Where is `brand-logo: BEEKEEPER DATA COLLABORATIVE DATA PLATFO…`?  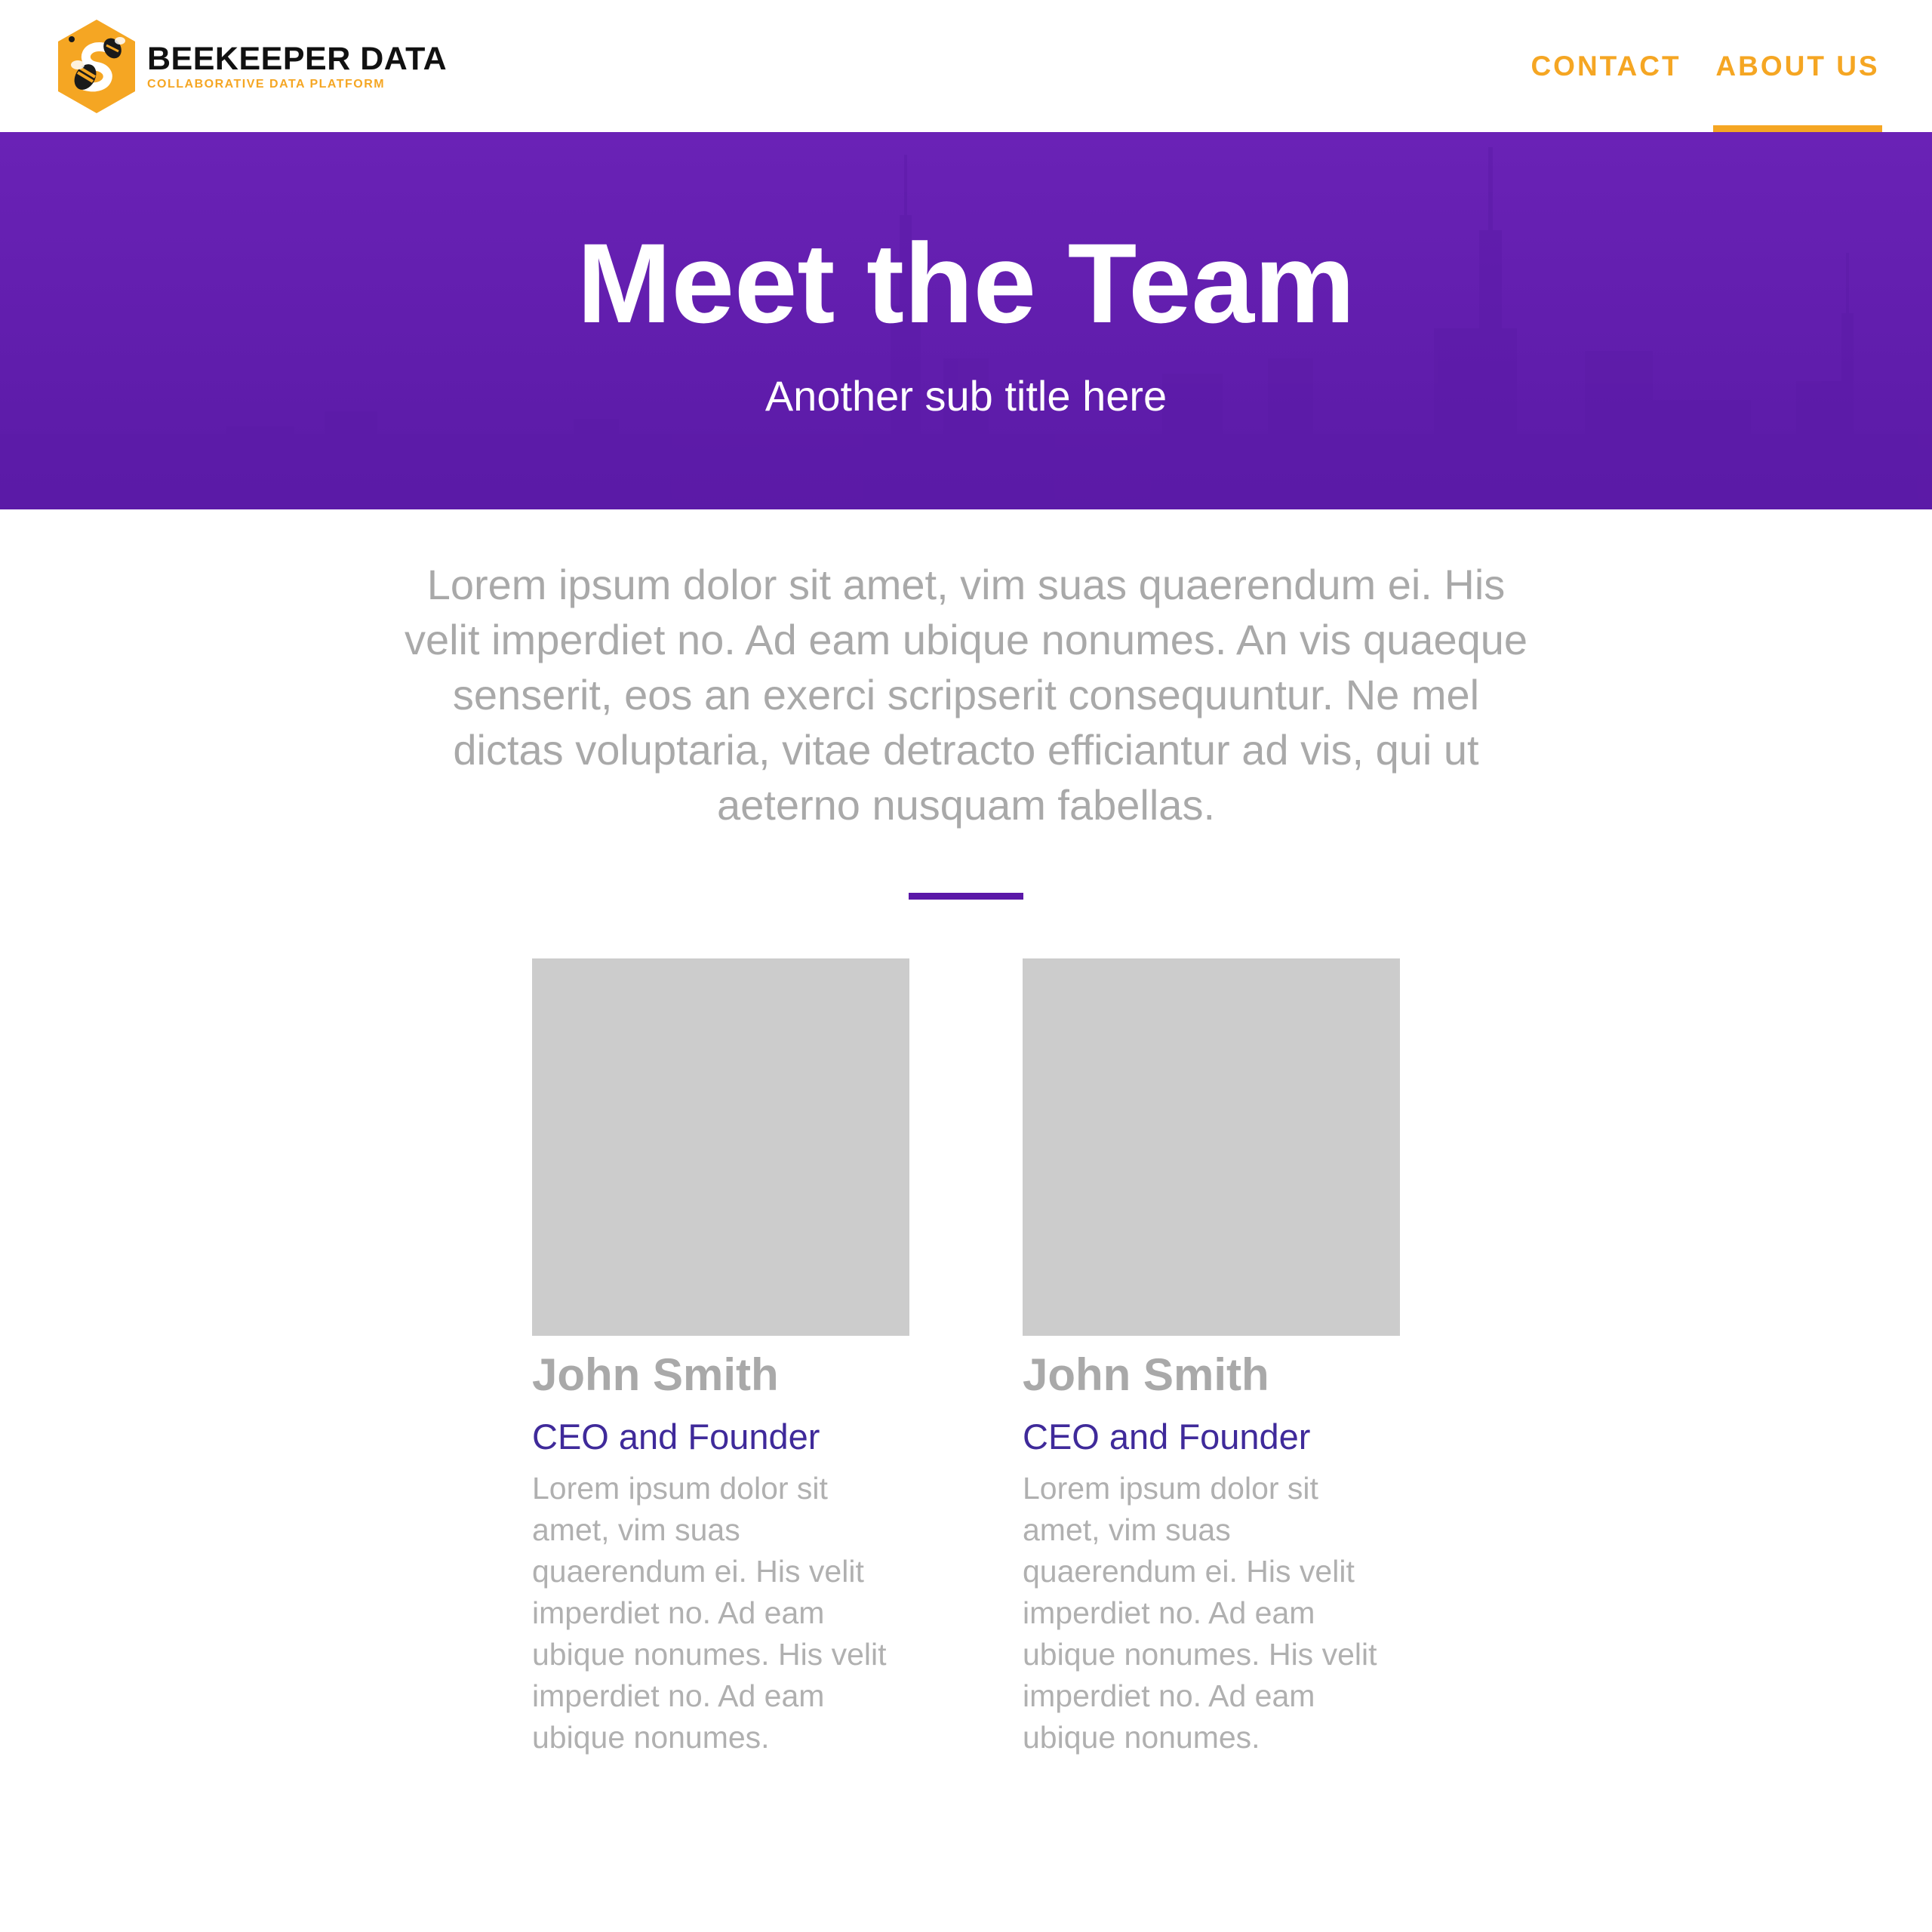
brand-logo: BEEKEEPER DATA COLLABORATIVE DATA PLATFO… is located at coordinates (251, 66).